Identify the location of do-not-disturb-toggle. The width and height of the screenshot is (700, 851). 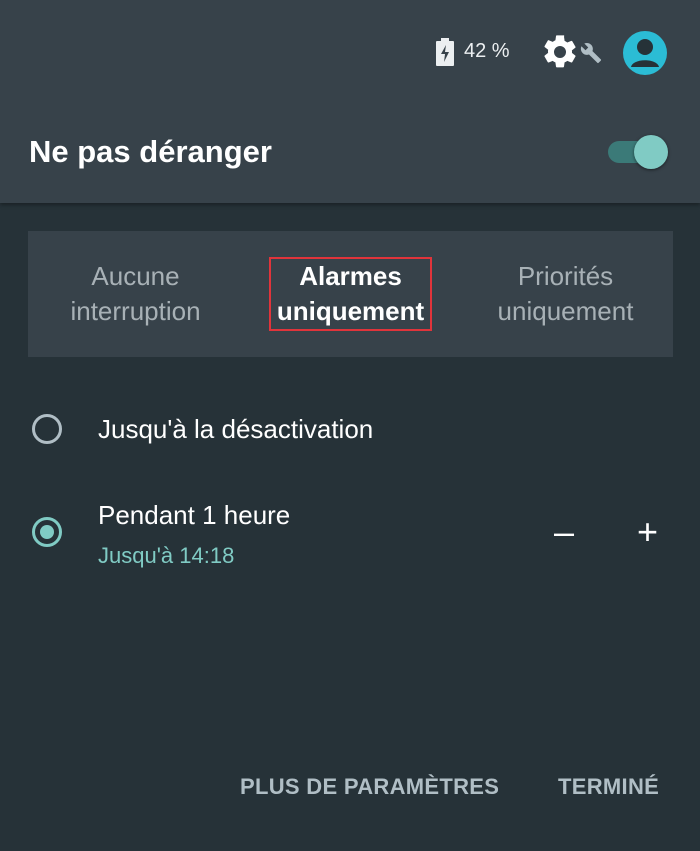
(638, 152).